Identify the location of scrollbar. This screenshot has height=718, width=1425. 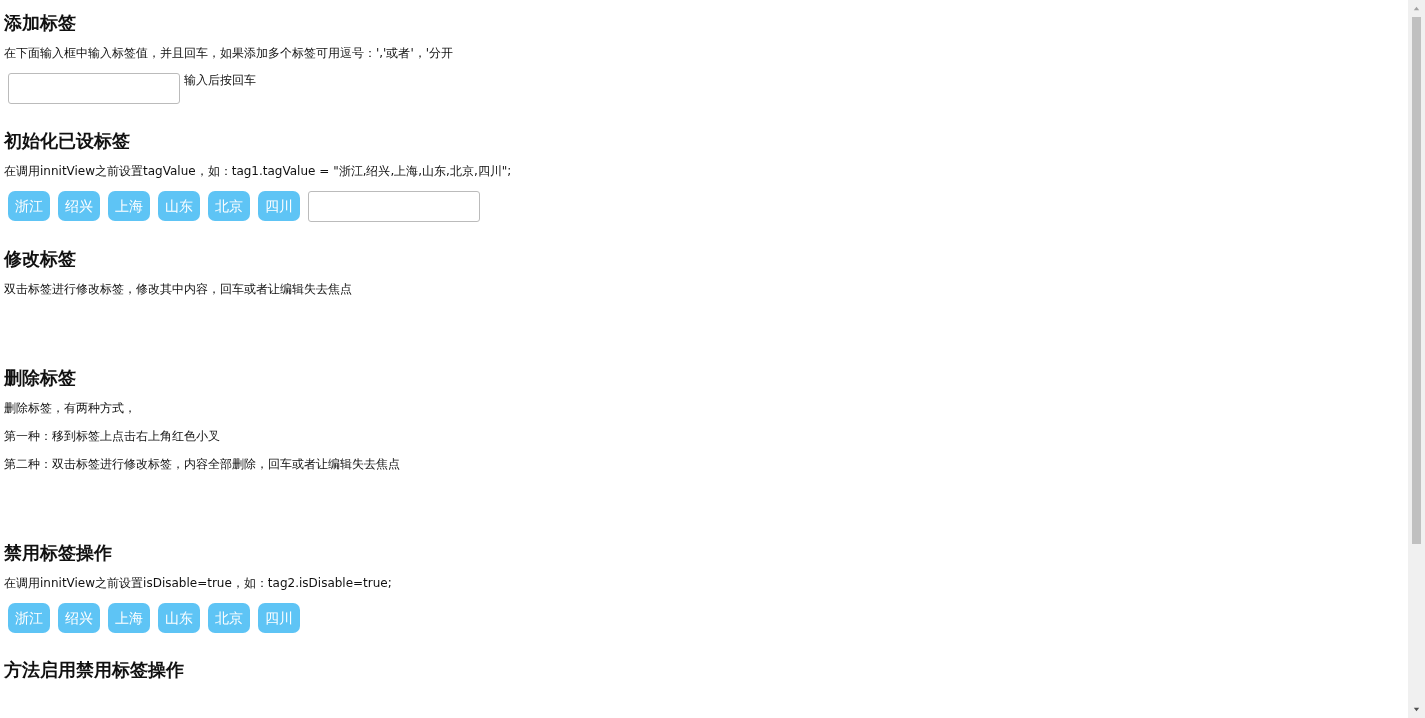
(1416, 359).